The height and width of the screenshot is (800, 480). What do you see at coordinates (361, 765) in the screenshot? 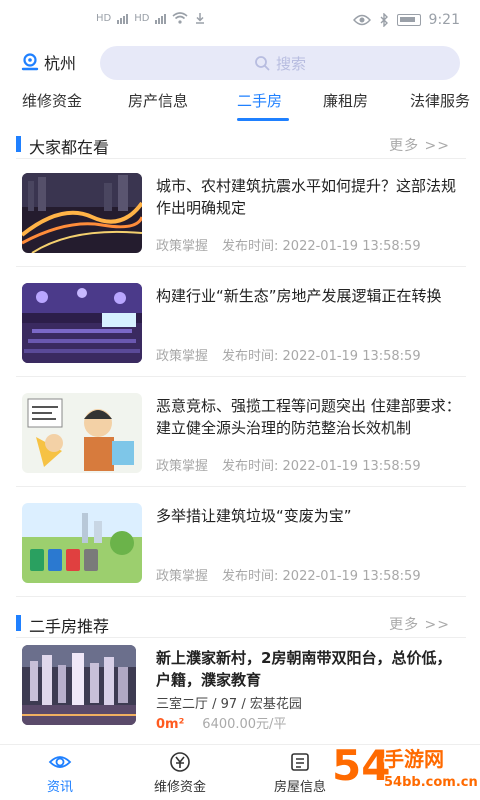
I see `watermark-number: 54` at bounding box center [361, 765].